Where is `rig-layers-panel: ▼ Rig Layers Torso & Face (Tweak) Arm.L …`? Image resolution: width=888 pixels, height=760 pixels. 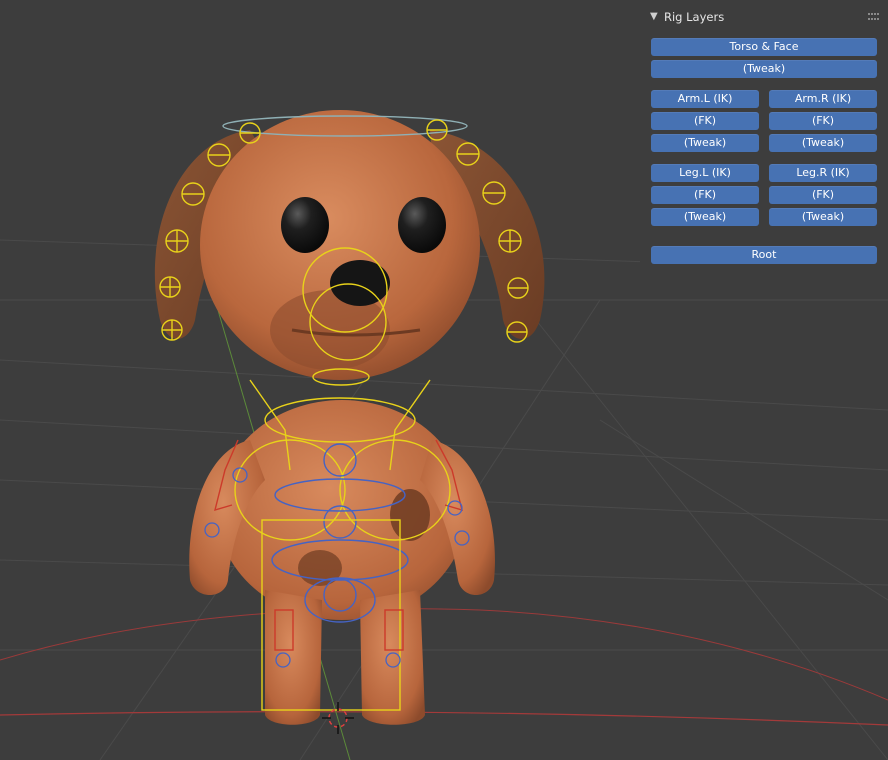
rig-layers-panel: ▼ Rig Layers Torso & Face (Tweak) Arm.L … is located at coordinates (764, 142).